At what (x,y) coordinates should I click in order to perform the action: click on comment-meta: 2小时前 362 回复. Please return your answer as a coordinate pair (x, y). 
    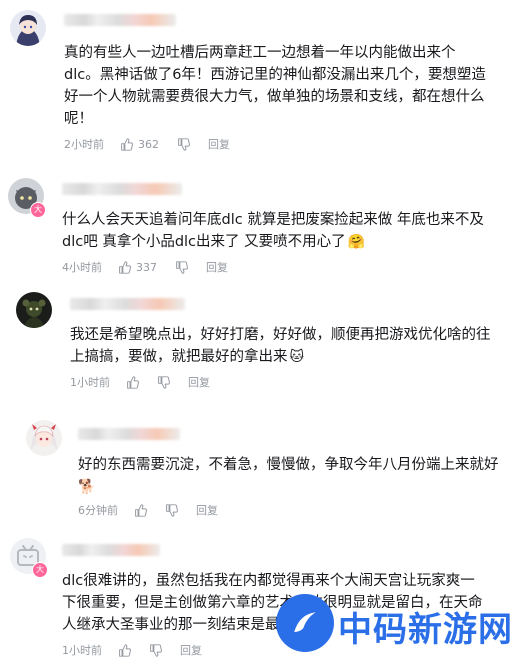
    Looking at the image, I should click on (147, 144).